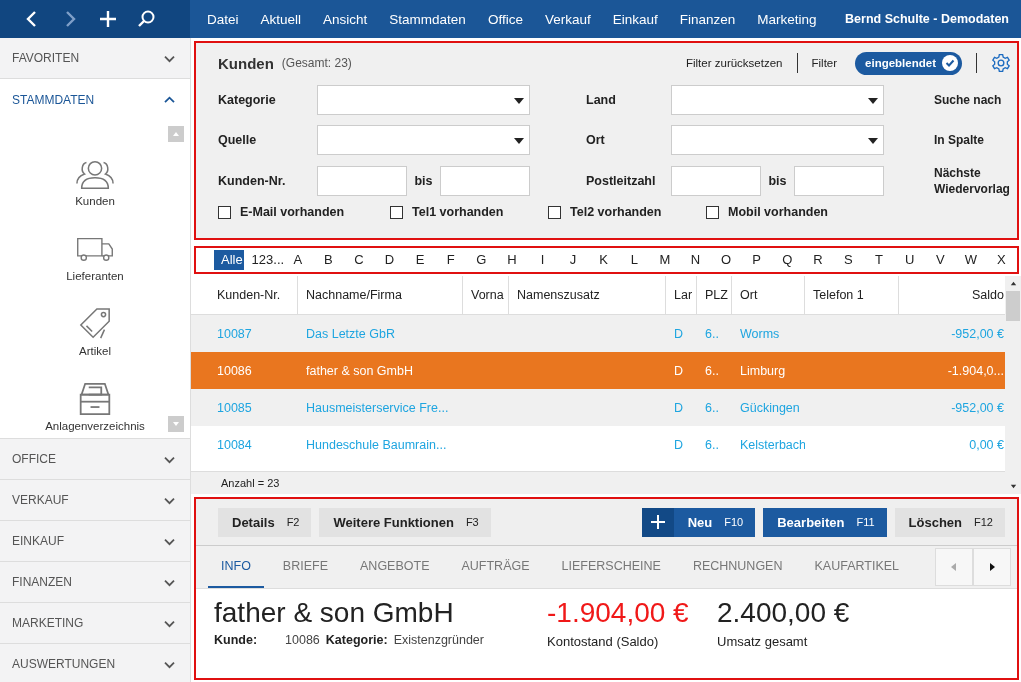 This screenshot has height=682, width=1021. Describe the element at coordinates (176, 134) in the screenshot. I see `scroll-up-button` at that location.